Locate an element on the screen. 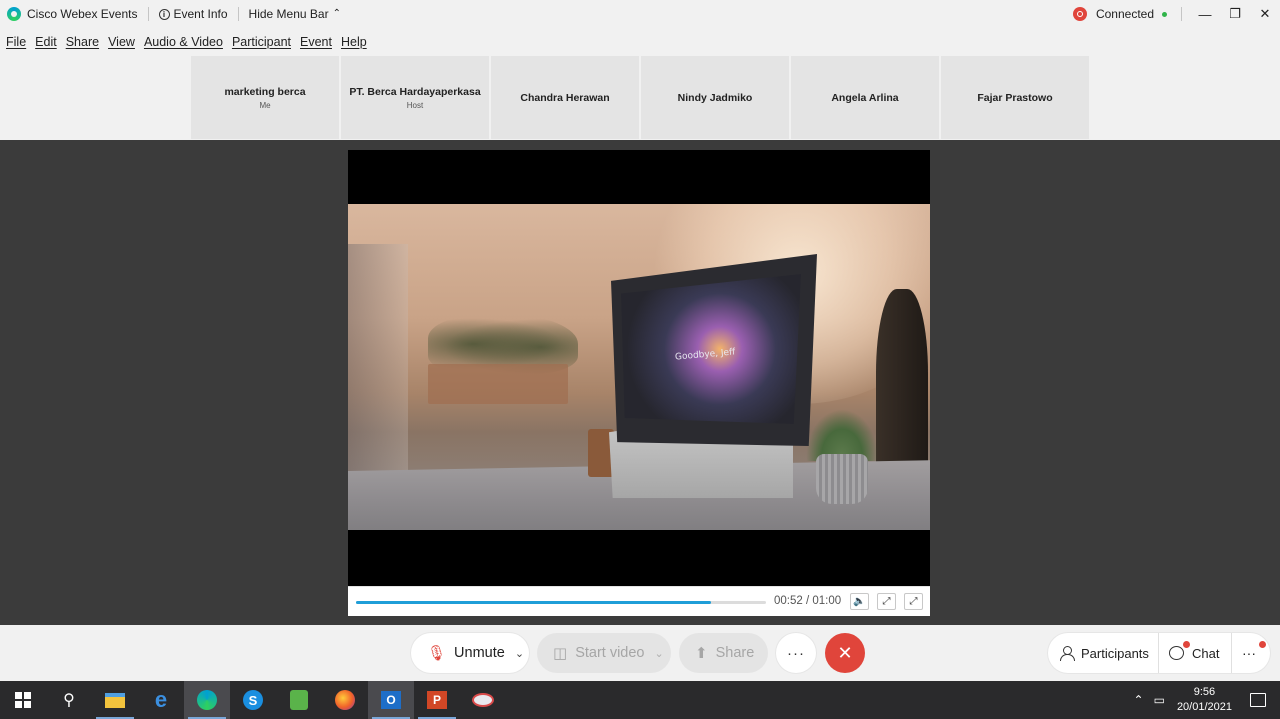  participants-label: Participants is located at coordinates (1115, 653).